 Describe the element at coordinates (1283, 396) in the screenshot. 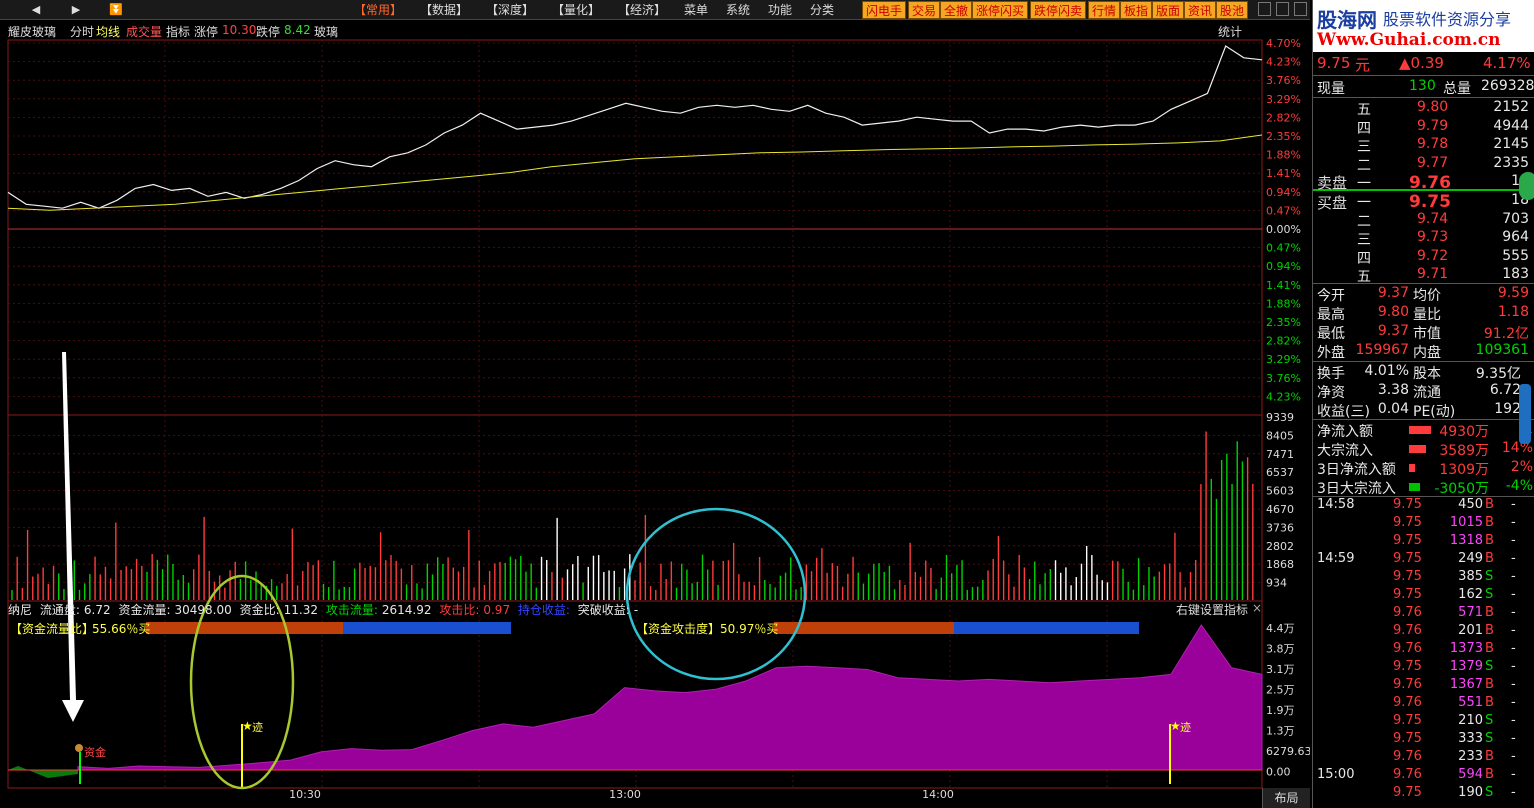

I see `price-axis-label: 4.23%` at that location.